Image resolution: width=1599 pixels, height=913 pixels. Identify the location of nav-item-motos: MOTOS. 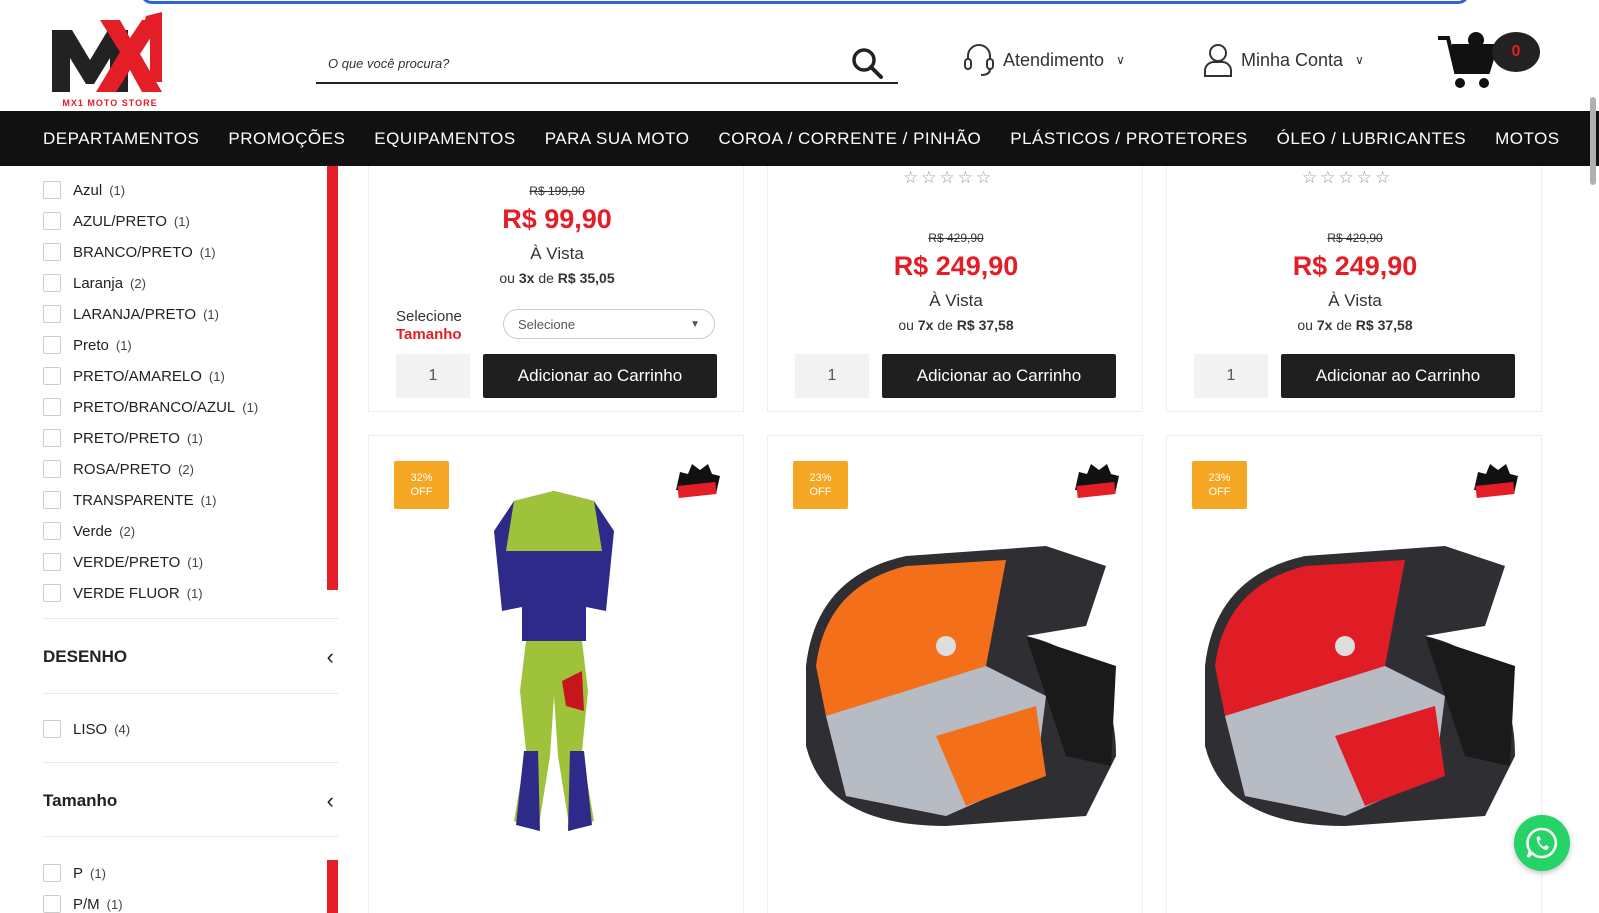
(1527, 139).